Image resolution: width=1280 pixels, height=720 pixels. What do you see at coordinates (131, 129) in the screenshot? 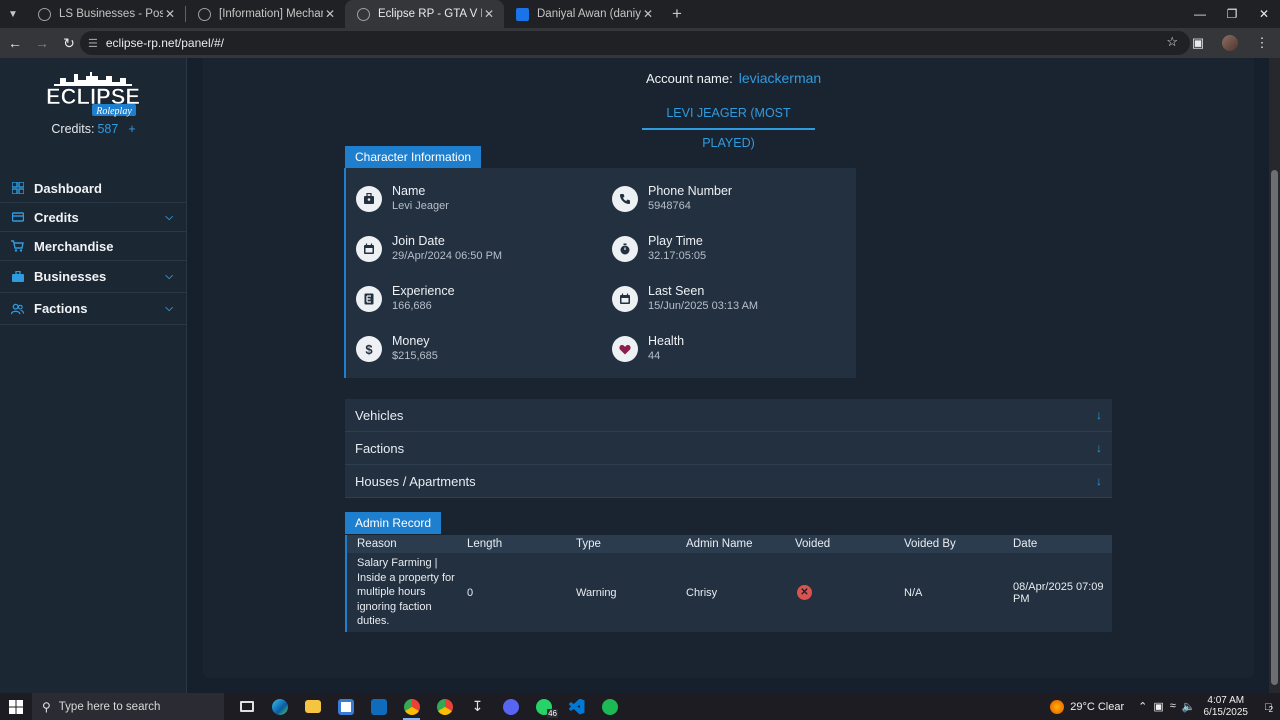
I see `add-credits-button: +` at bounding box center [131, 129].